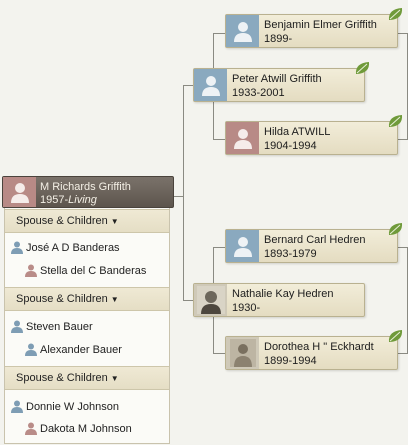  I want to click on person-name: Benjamin Elmer Griffith, so click(320, 25).